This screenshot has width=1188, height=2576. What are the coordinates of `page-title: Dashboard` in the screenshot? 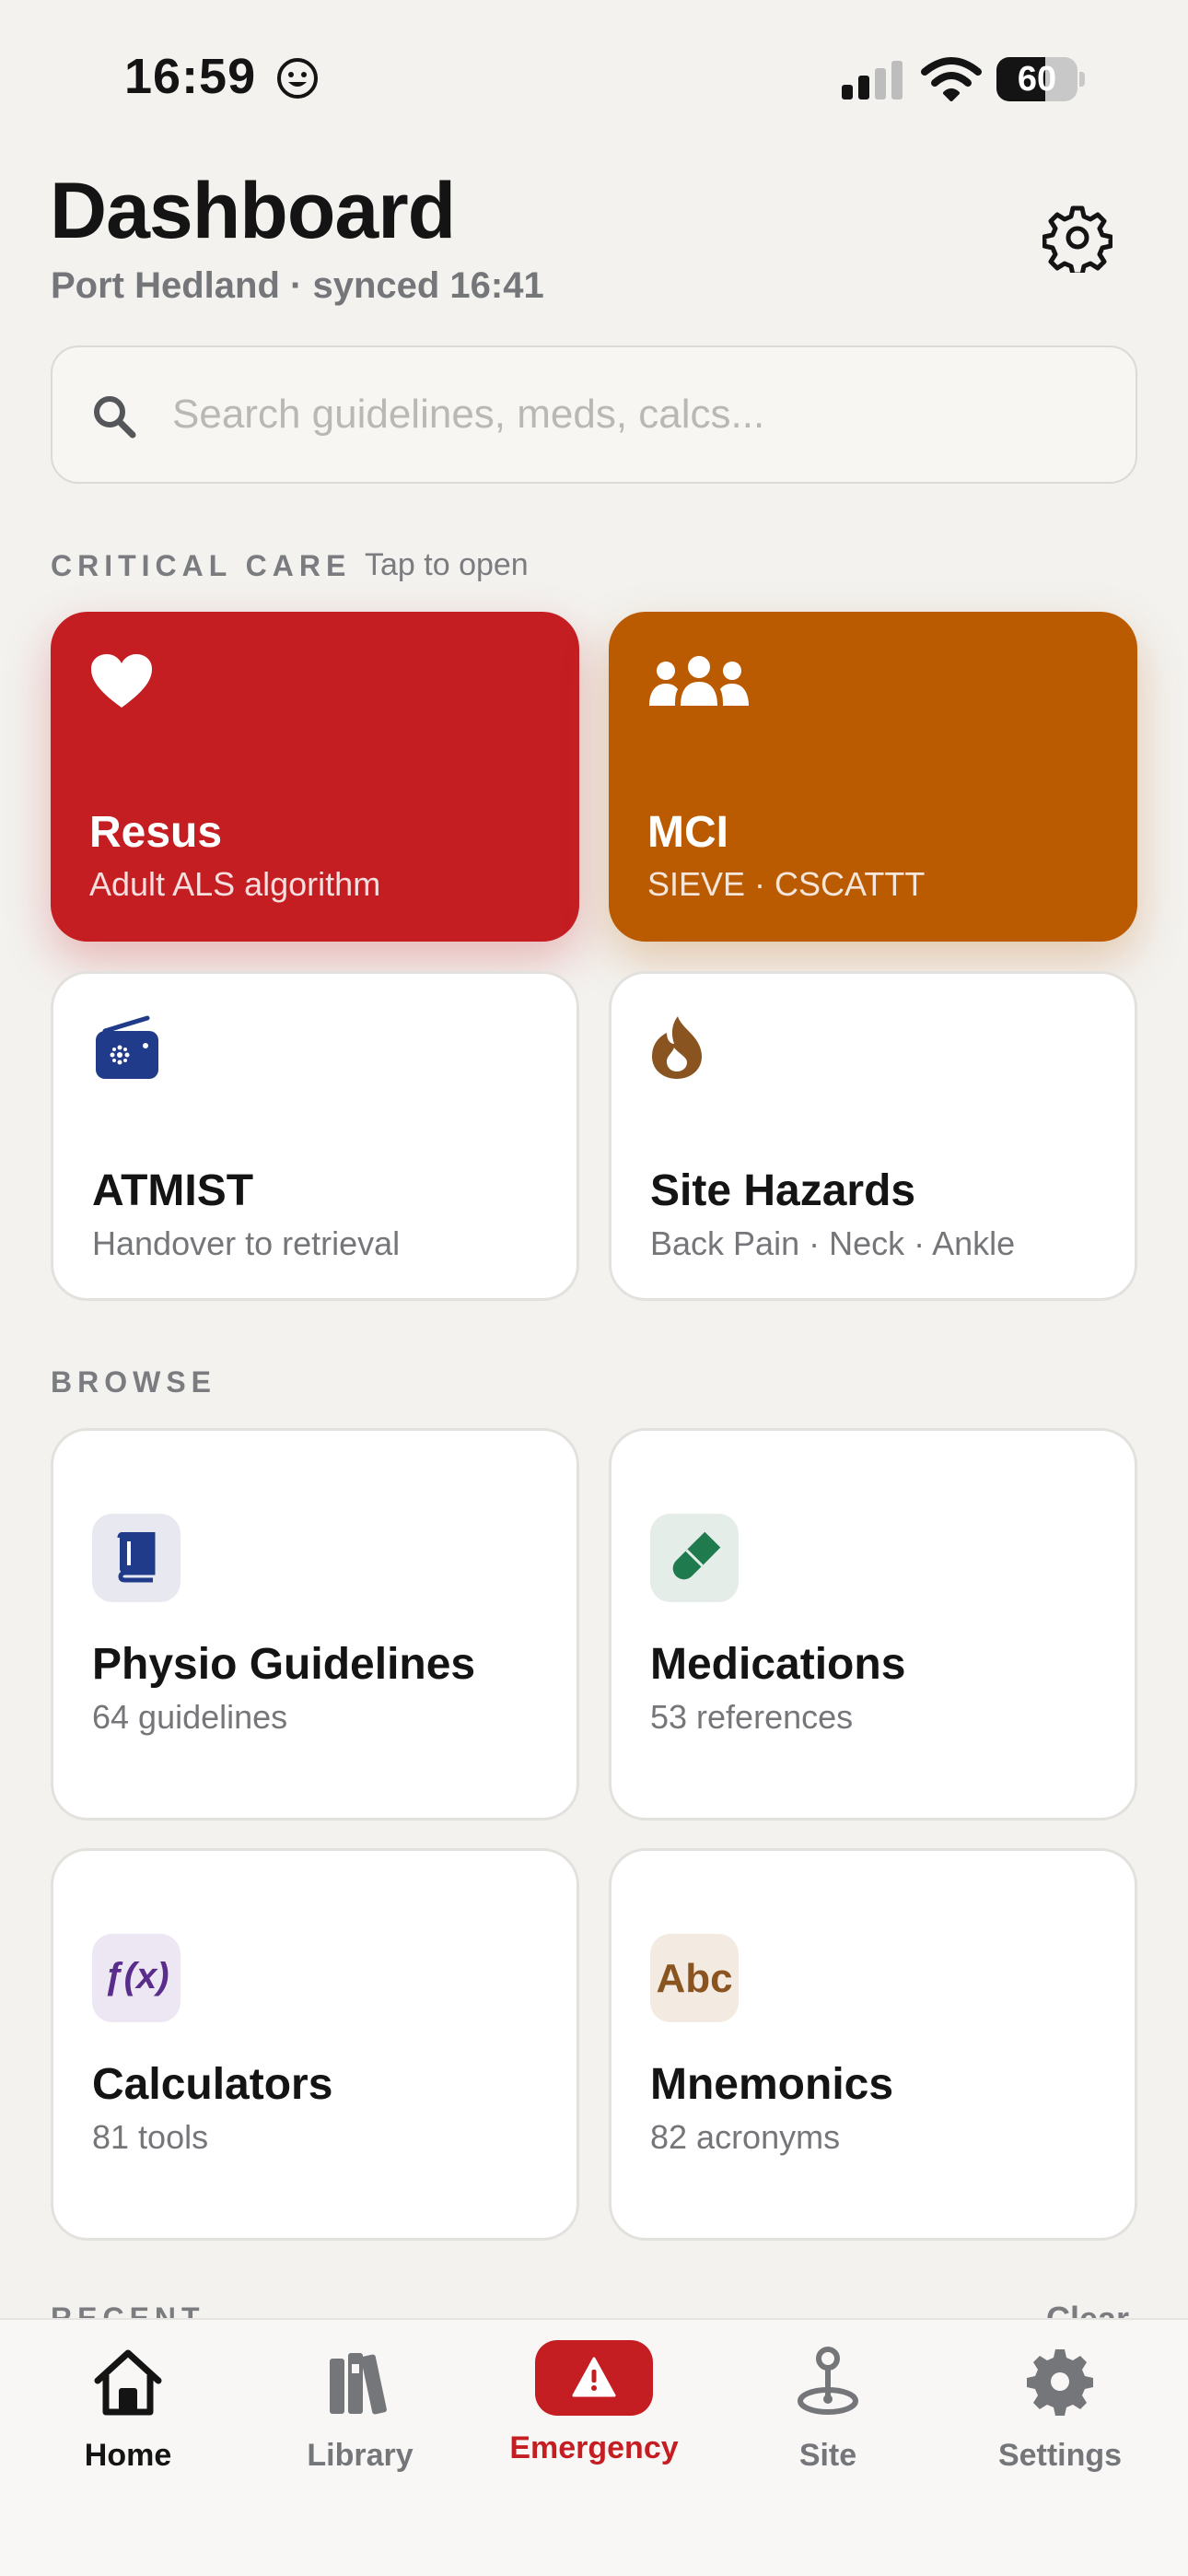 It's located at (253, 211).